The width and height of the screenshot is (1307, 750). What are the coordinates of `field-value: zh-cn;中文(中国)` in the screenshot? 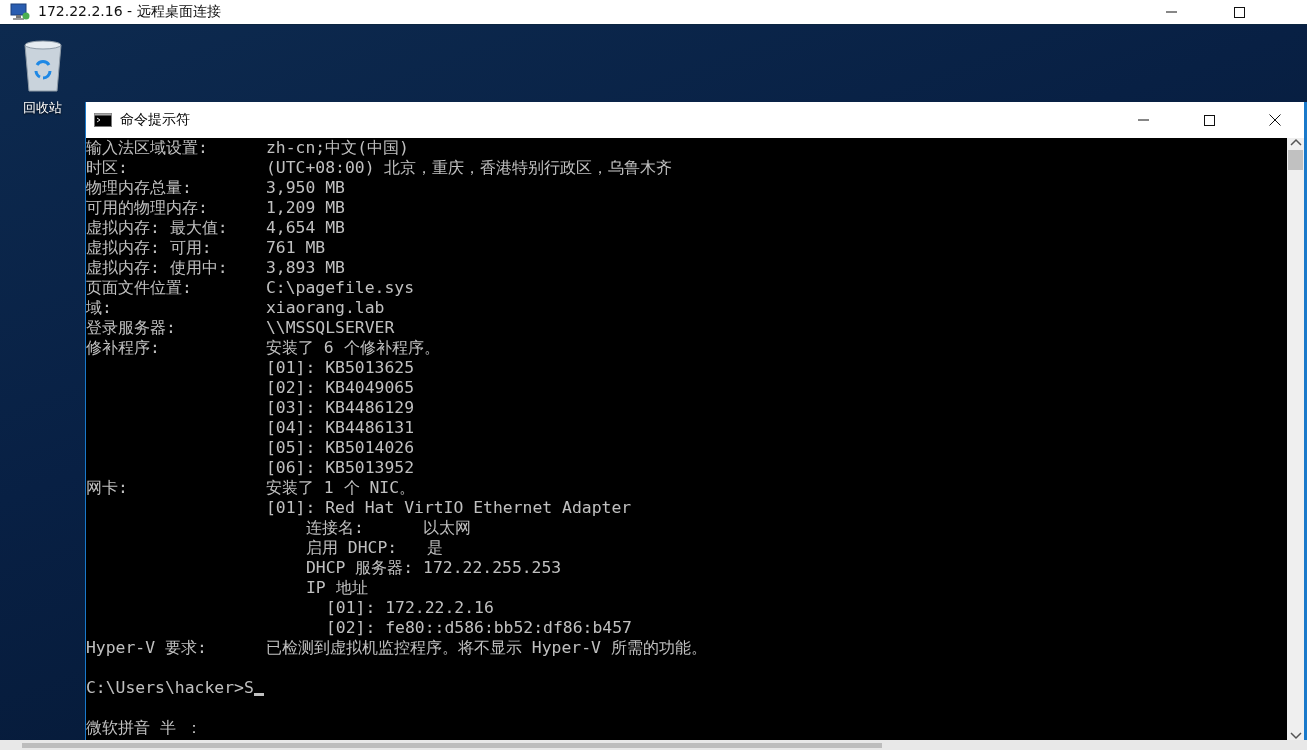 It's located at (337, 148).